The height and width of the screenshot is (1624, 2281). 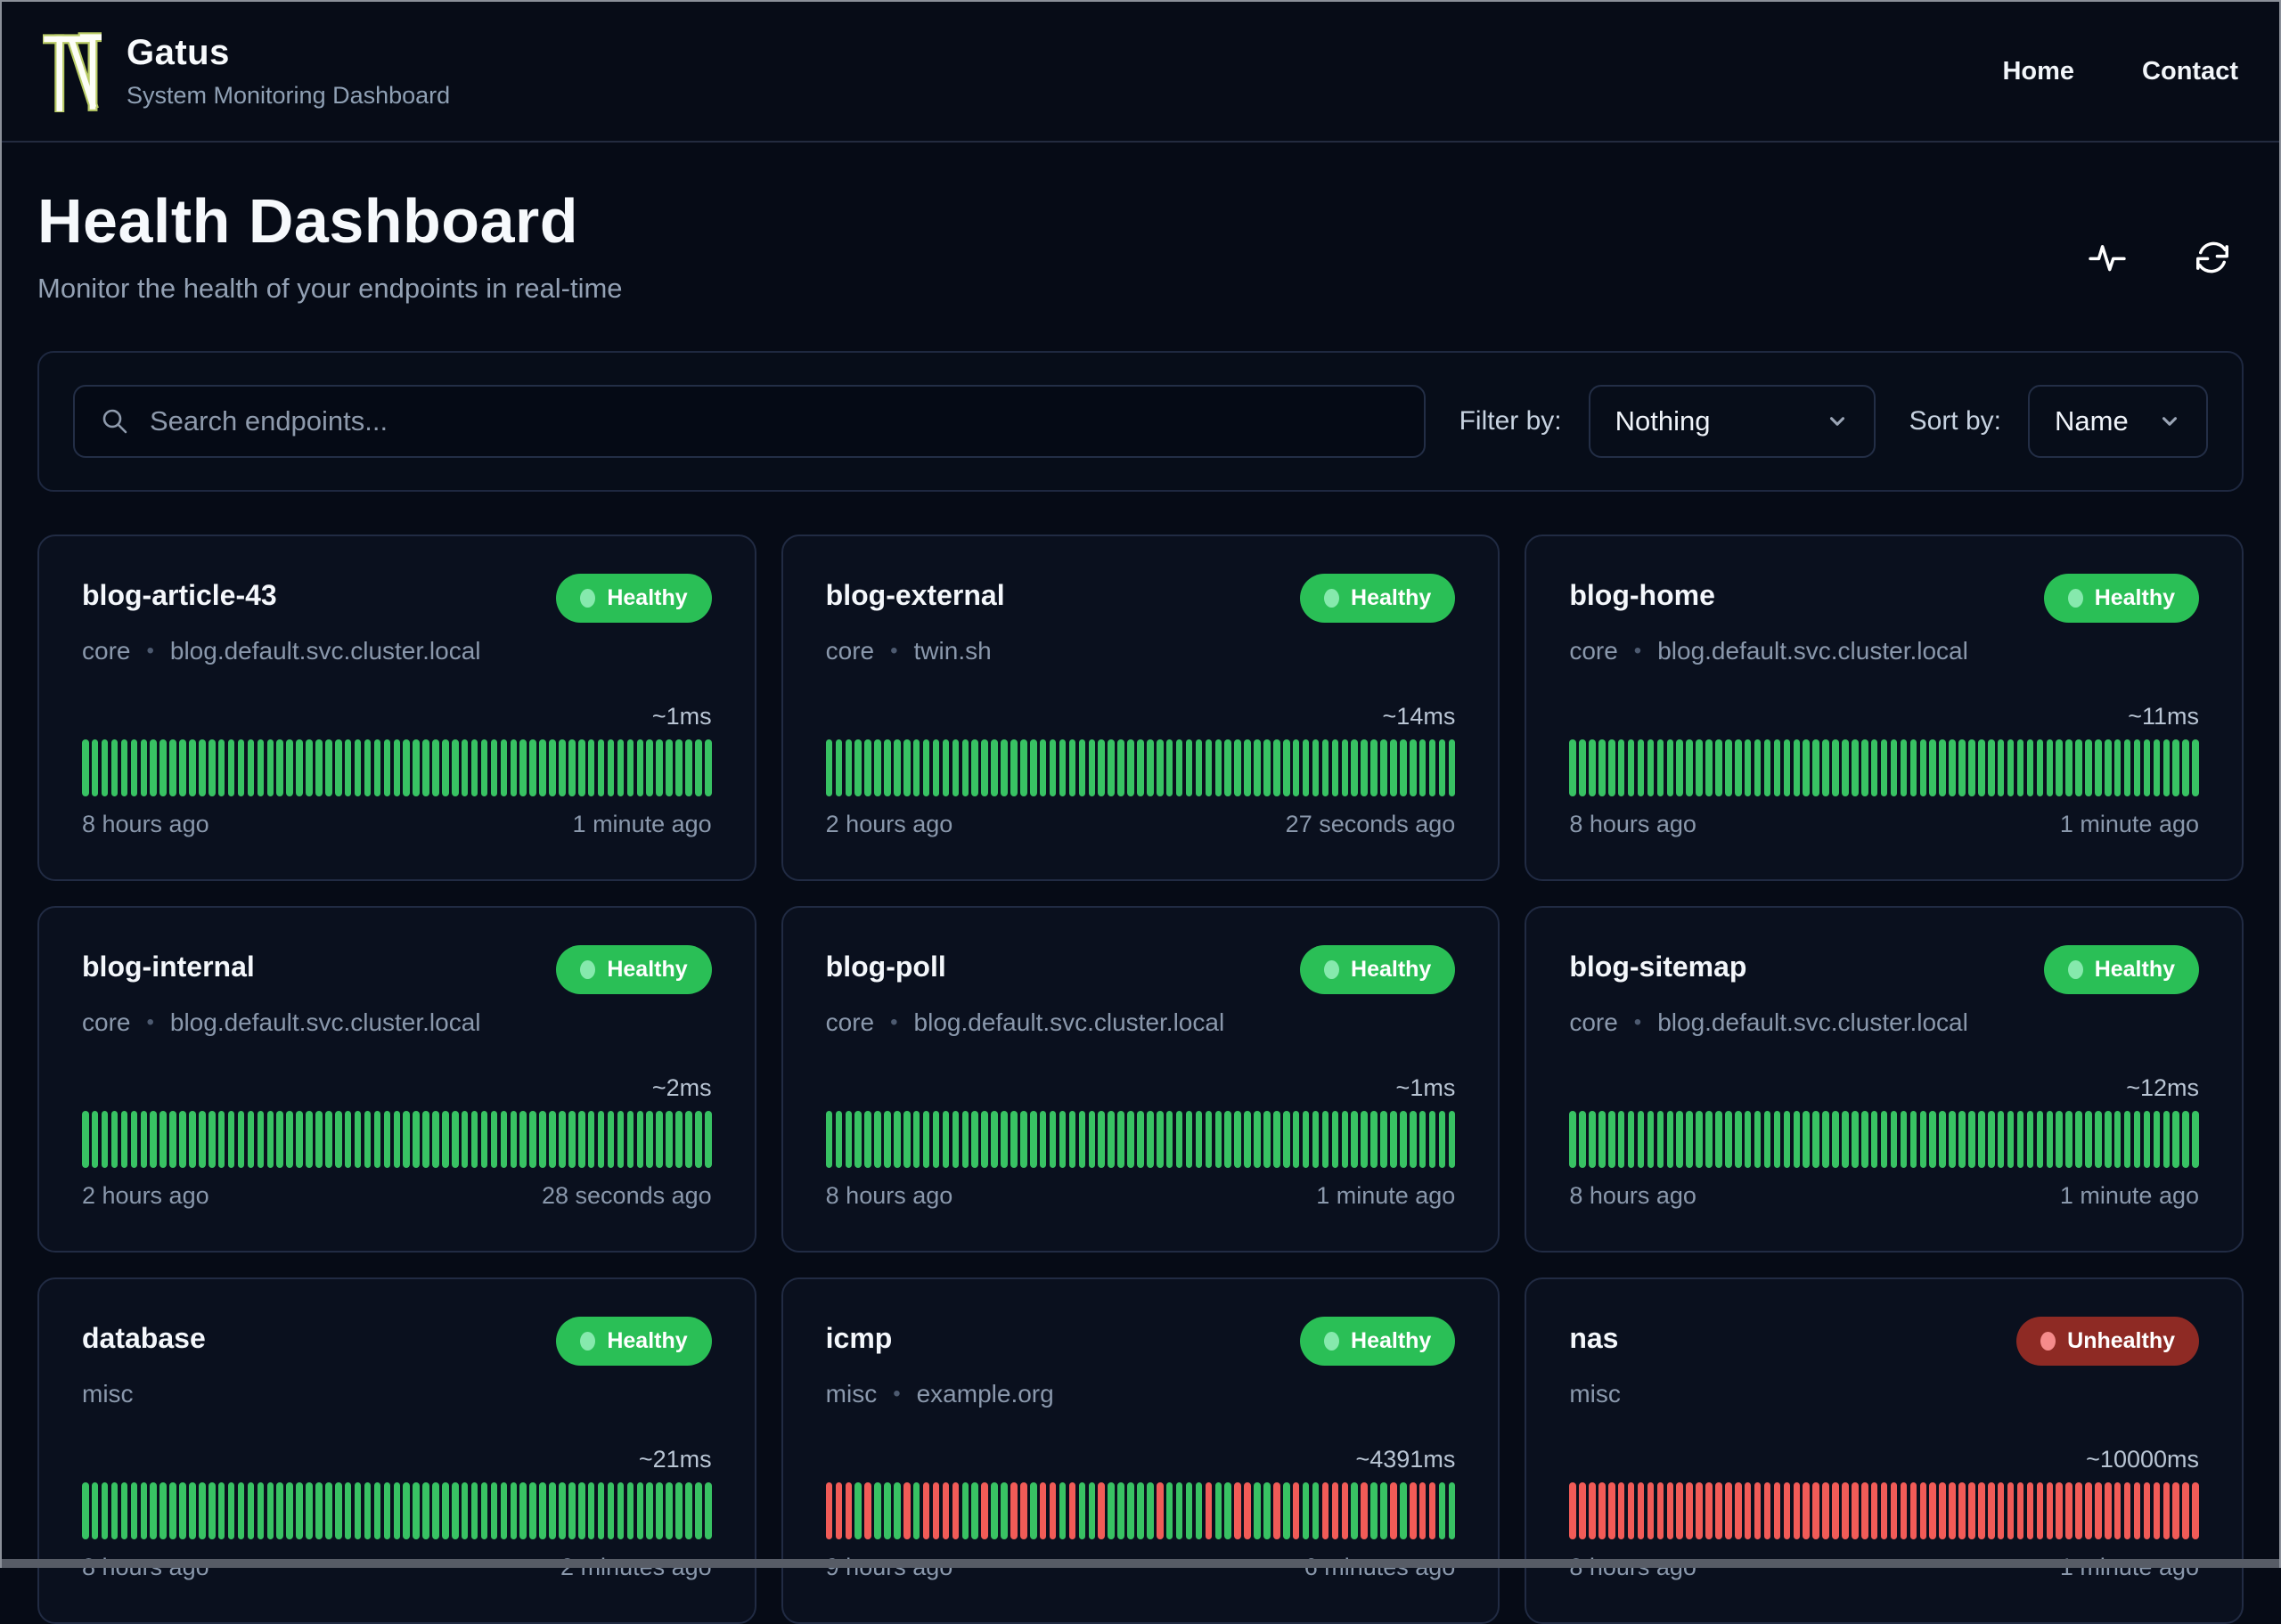 What do you see at coordinates (2212, 257) in the screenshot?
I see `refresh-icon` at bounding box center [2212, 257].